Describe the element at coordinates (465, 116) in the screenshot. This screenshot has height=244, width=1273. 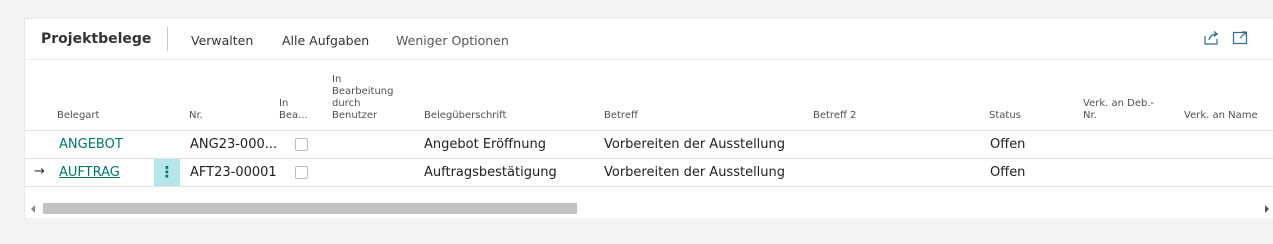
I see `column-header-belegueberschrift: Belegüberschrift` at that location.